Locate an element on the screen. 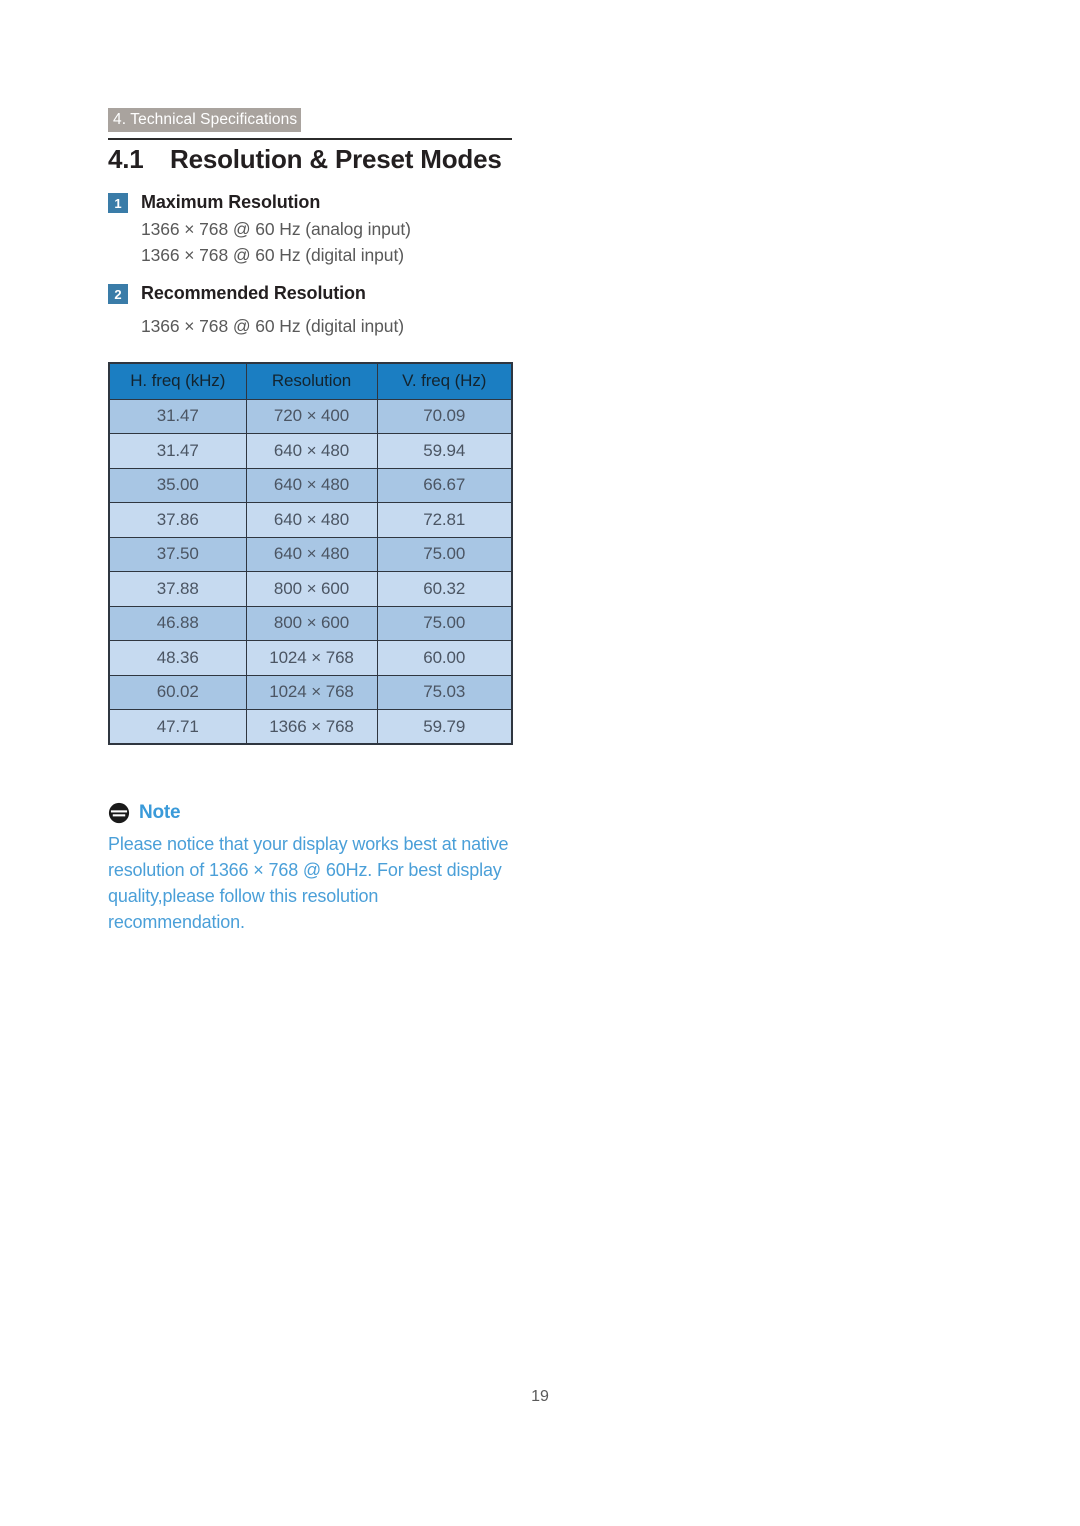  table-row: 31.47 720 × 400 70.09 is located at coordinates (310, 416).